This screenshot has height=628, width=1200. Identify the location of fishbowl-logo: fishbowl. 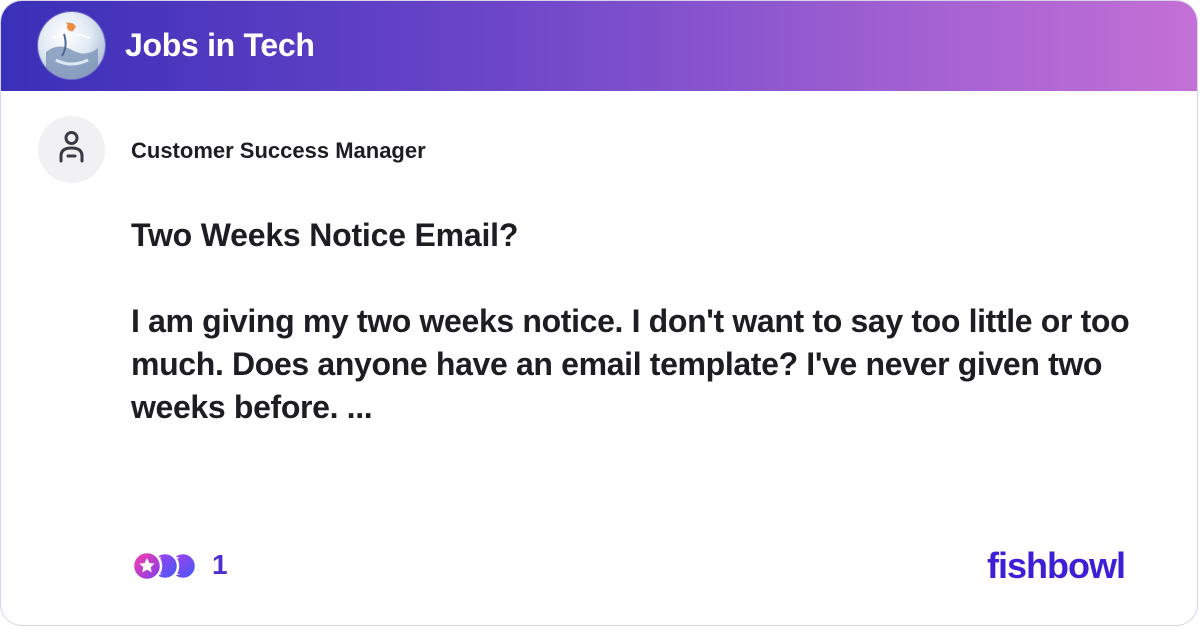
(1056, 566).